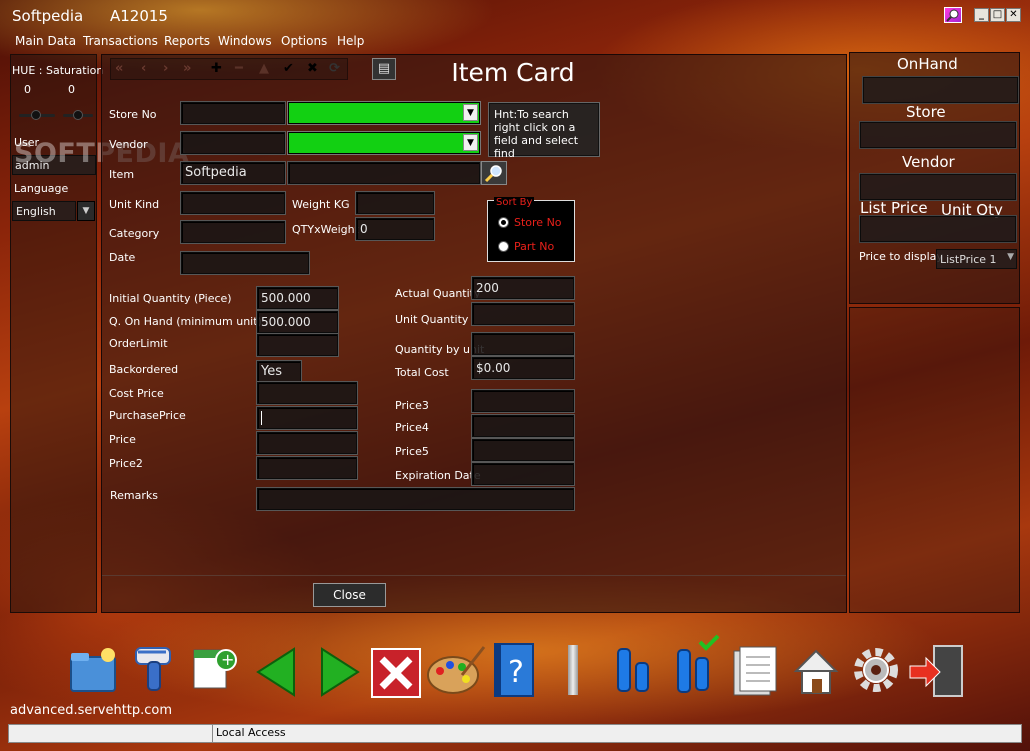 This screenshot has width=1030, height=751. What do you see at coordinates (696, 663) in the screenshot?
I see `bars-check-icon` at bounding box center [696, 663].